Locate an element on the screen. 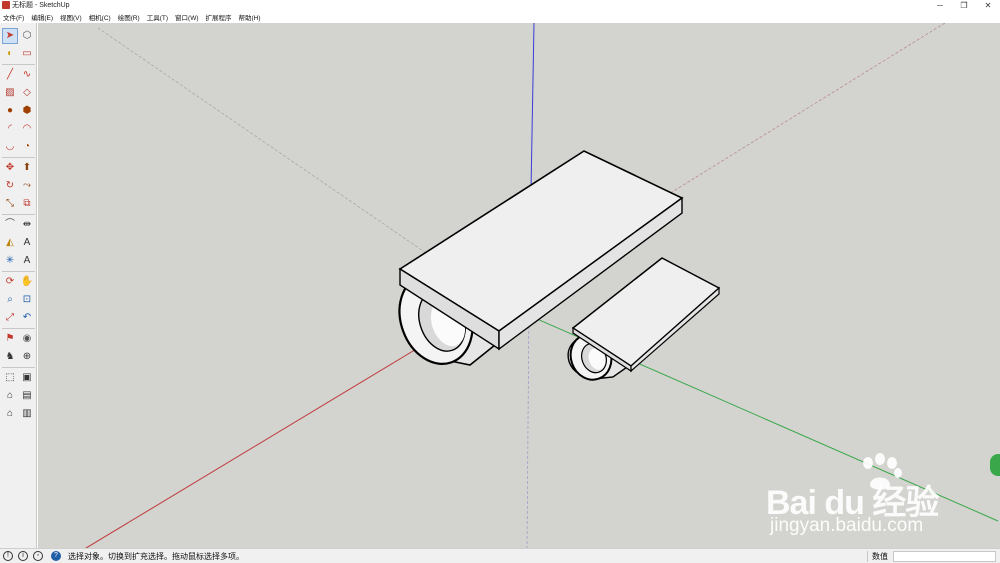 The image size is (1000, 563). push-pull-icon: ⬆ is located at coordinates (27, 168).